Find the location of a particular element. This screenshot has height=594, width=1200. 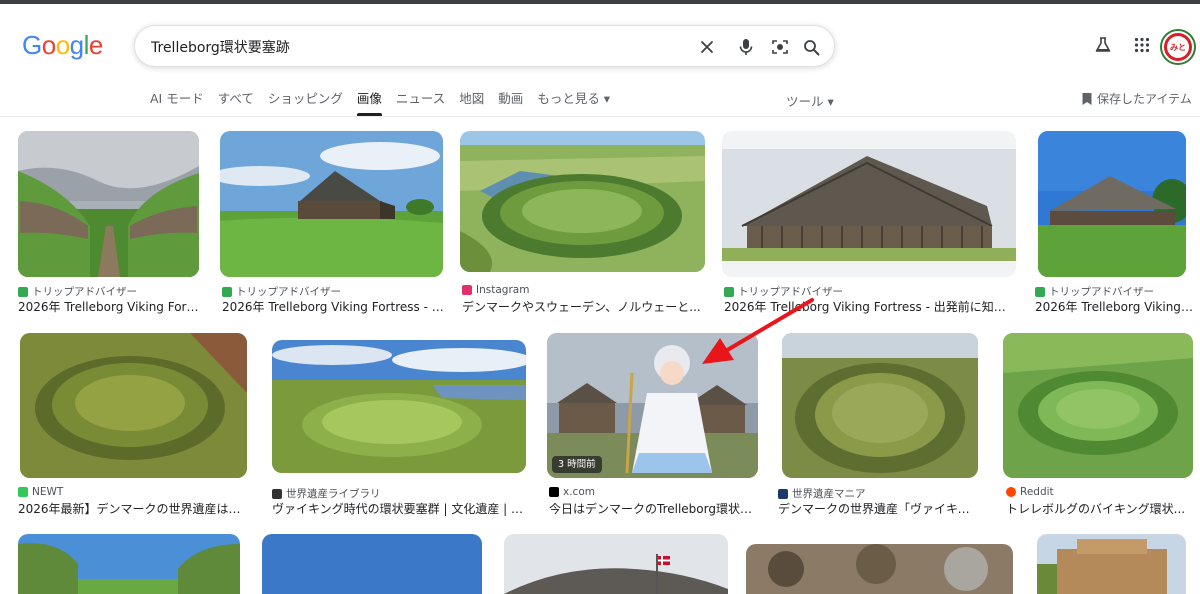

x-favicon-icon is located at coordinates (554, 492).